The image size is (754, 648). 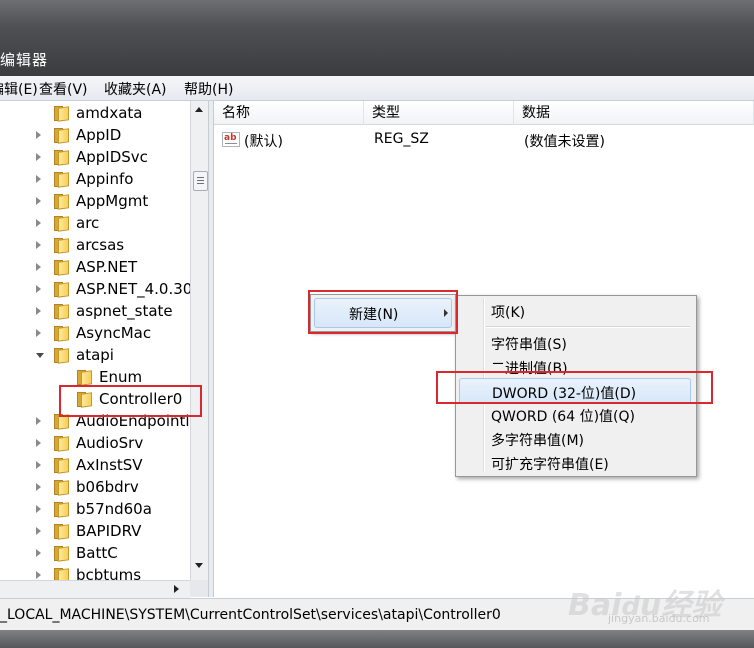 I want to click on column-header-data: 数据, so click(x=634, y=113).